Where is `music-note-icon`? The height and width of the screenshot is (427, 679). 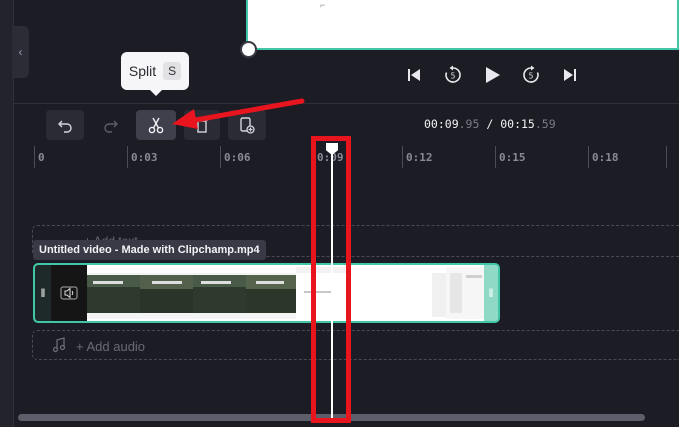 music-note-icon is located at coordinates (59, 345).